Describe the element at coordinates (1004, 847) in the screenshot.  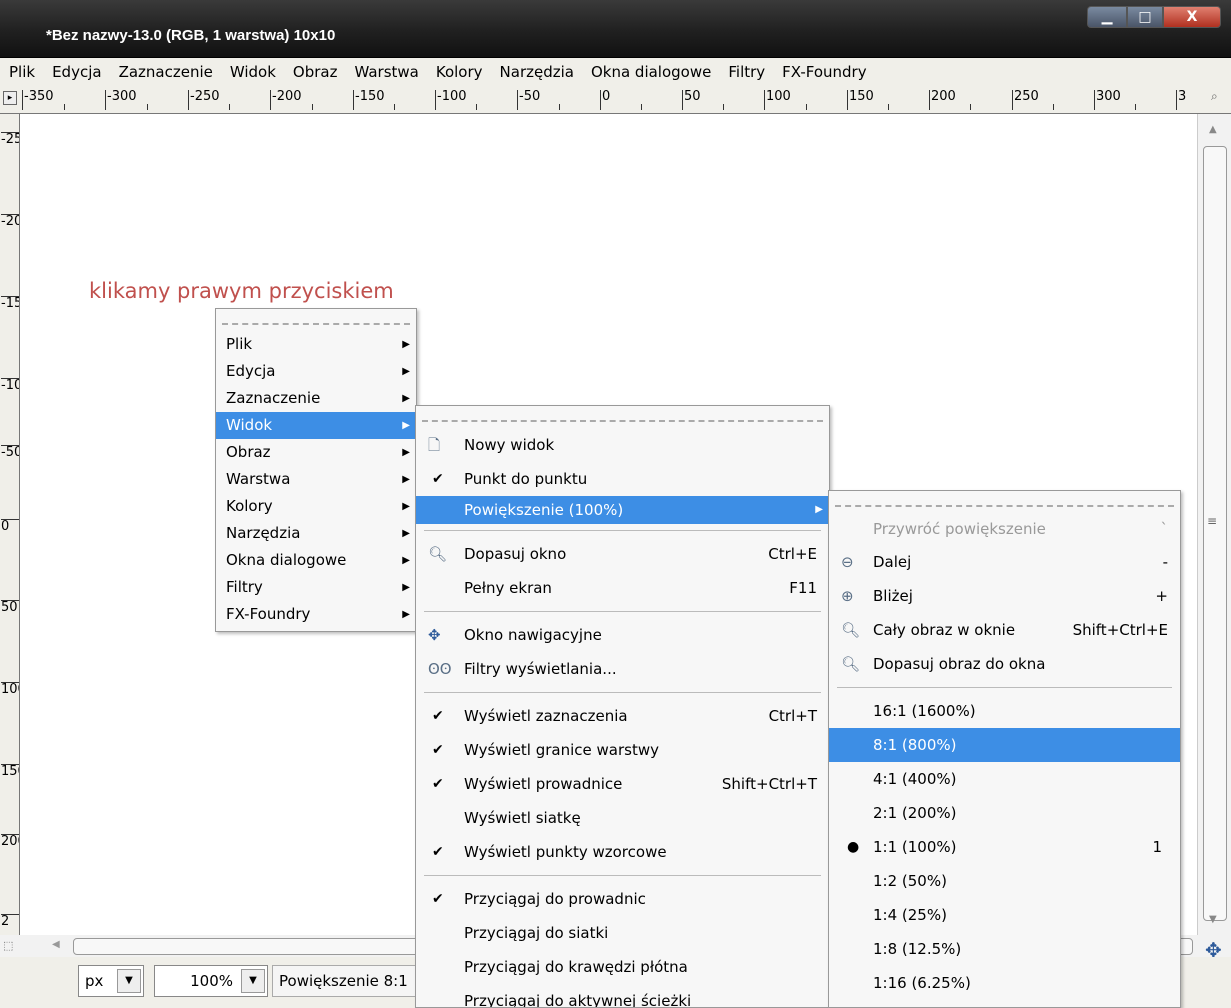
I see `zoom-item-100: ● 1:1 (100%) 1` at that location.